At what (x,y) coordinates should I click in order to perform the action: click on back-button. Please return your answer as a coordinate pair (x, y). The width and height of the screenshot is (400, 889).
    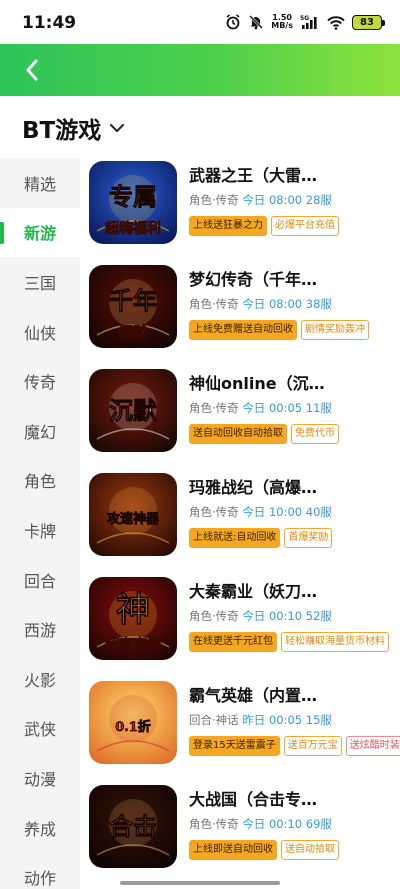
    Looking at the image, I should click on (32, 70).